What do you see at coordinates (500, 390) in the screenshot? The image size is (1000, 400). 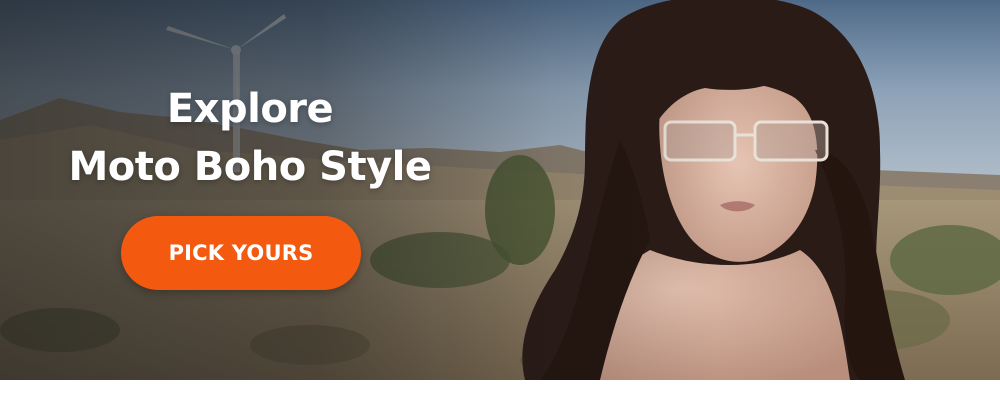 I see `bottom-spacer` at bounding box center [500, 390].